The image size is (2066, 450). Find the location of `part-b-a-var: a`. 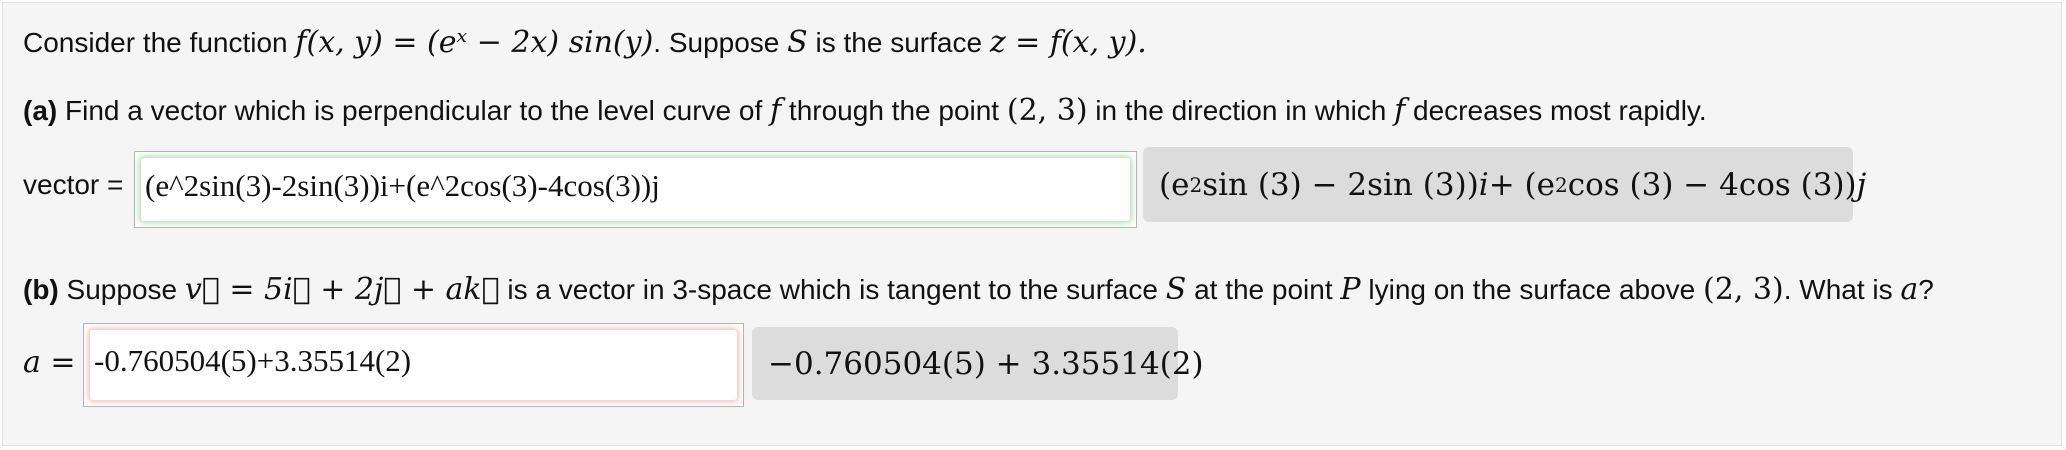

part-b-a-var: a is located at coordinates (1909, 289).